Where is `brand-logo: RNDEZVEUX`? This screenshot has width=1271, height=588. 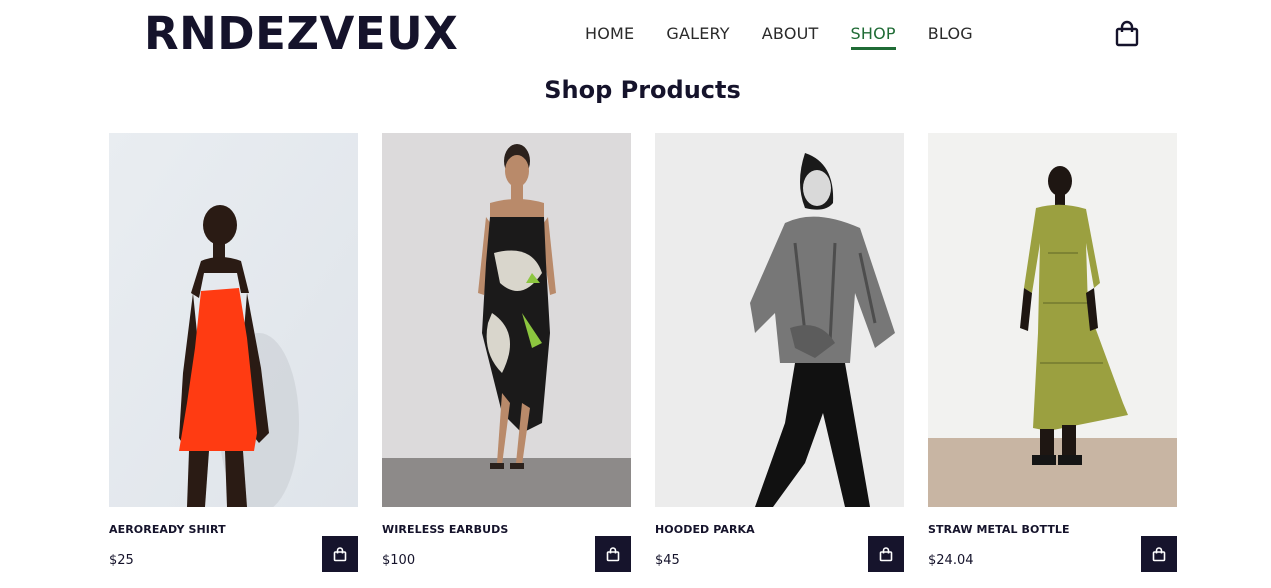
brand-logo: RNDEZVEUX is located at coordinates (301, 34).